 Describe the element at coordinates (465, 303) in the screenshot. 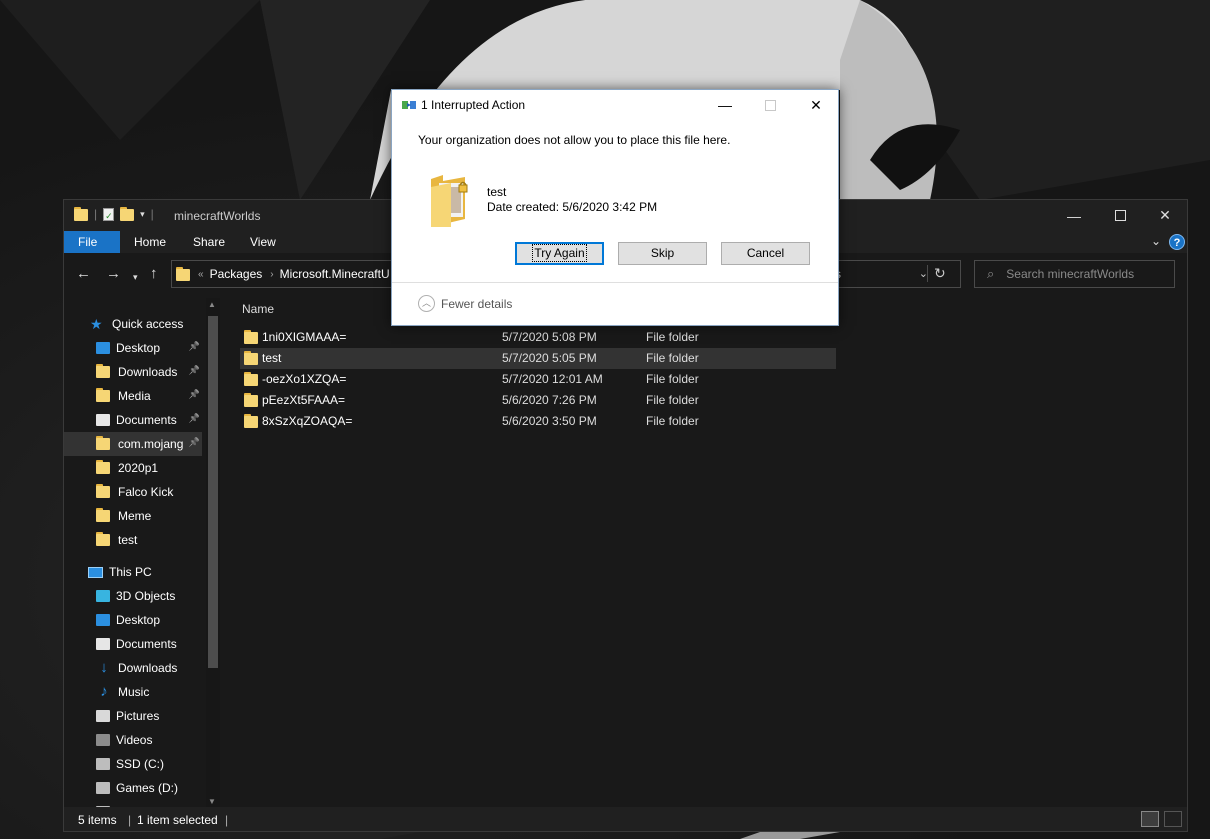

I see `fewer-details-toggle: ︿ Fewer details` at that location.